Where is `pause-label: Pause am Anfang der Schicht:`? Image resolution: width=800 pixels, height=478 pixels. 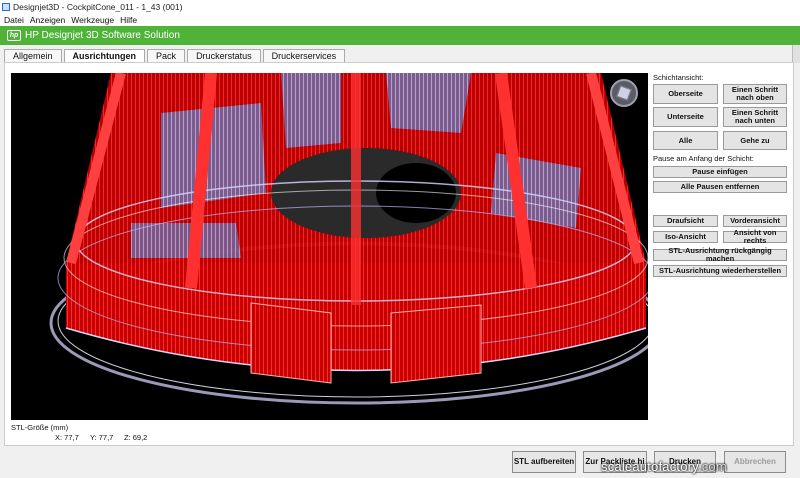 pause-label: Pause am Anfang der Schicht: is located at coordinates (703, 158).